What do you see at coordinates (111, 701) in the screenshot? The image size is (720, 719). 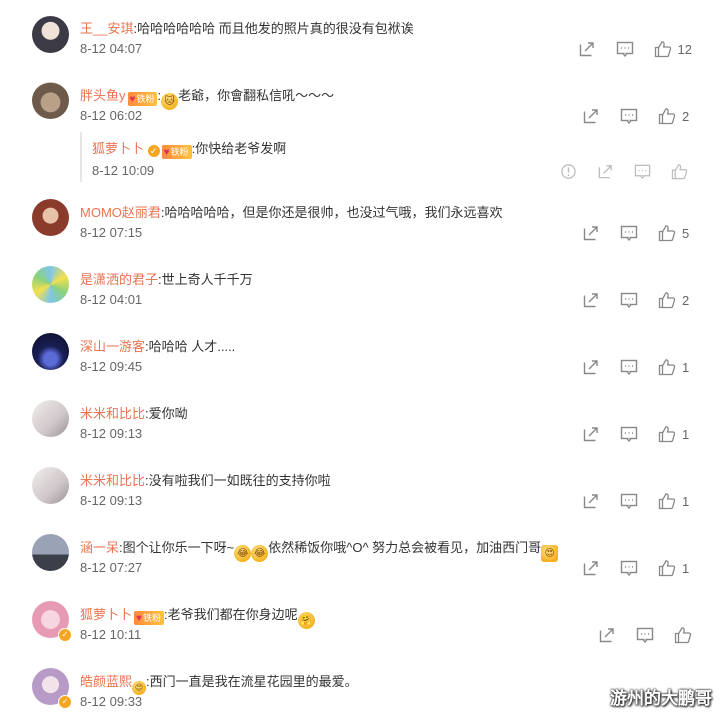 I see `timestamp: 8-12 09:33` at bounding box center [111, 701].